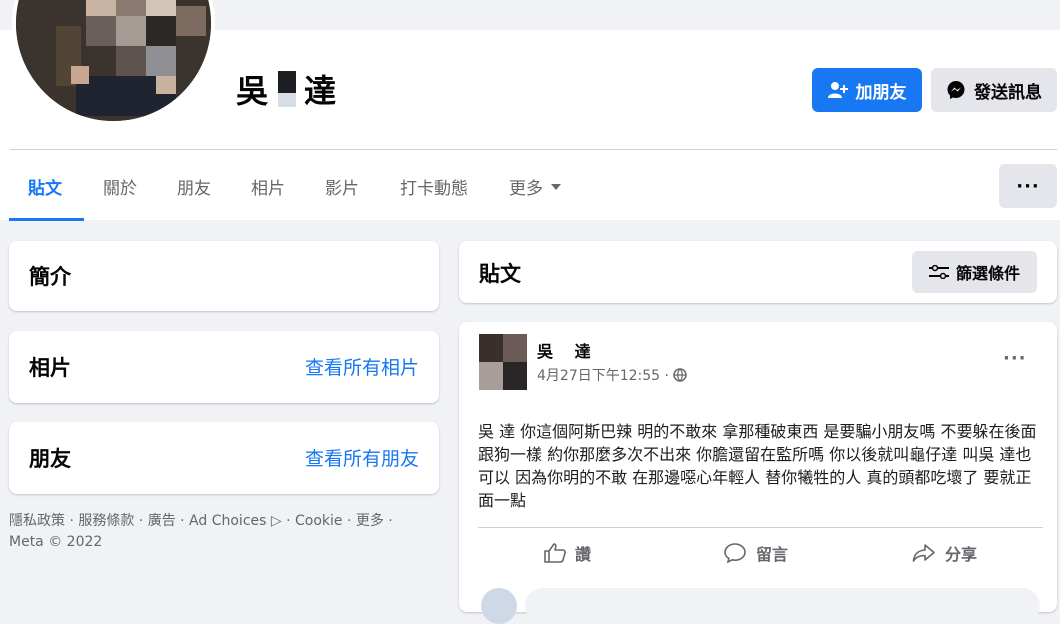  Describe the element at coordinates (526, 189) in the screenshot. I see `tab-more-label: 更多` at that location.